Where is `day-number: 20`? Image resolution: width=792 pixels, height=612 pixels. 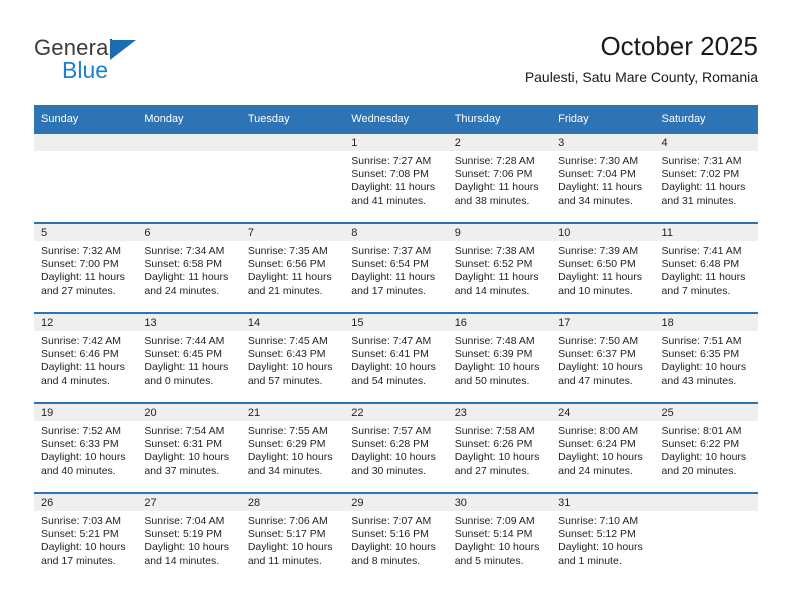
day-number: 20 is located at coordinates (189, 412).